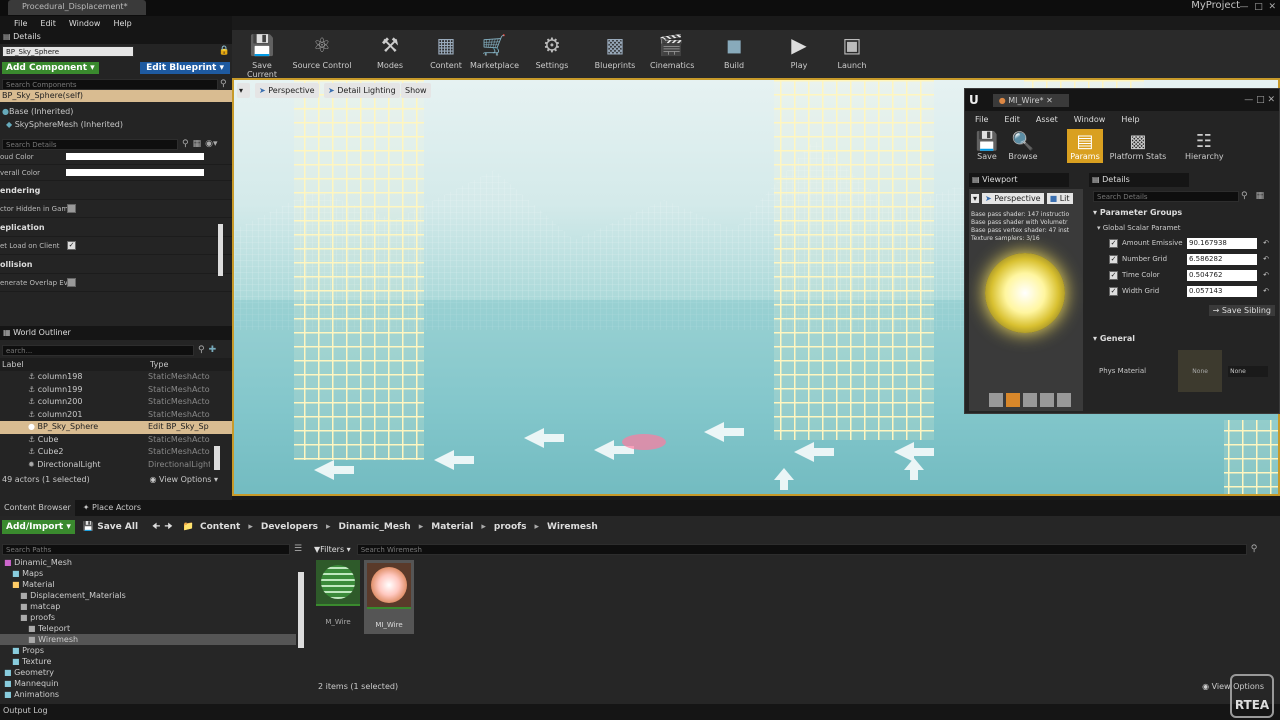 The image size is (1280, 720). I want to click on place-actors-tab: ✦ Place Actors, so click(112, 508).